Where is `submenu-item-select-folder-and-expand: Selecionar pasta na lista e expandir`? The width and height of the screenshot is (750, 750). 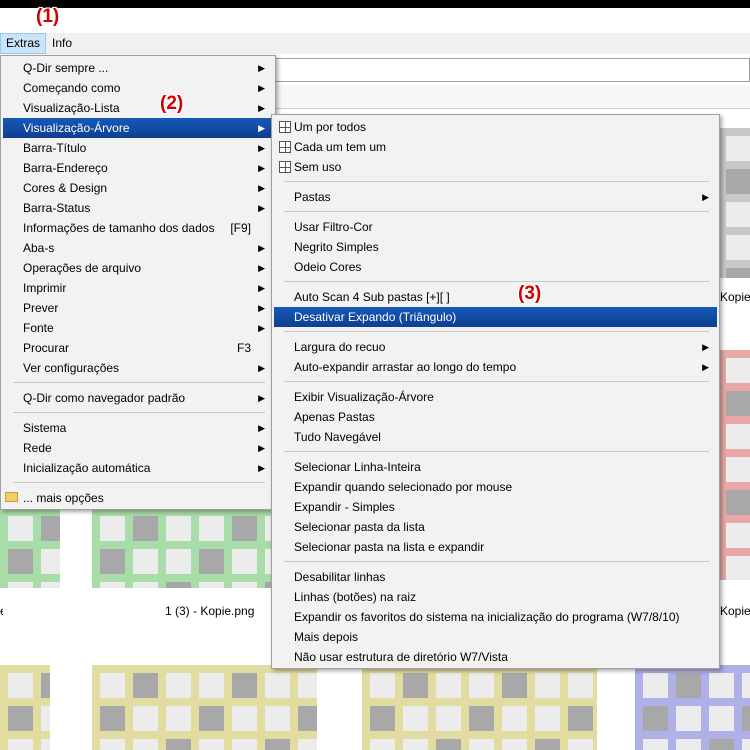 submenu-item-select-folder-and-expand: Selecionar pasta na lista e expandir is located at coordinates (495, 547).